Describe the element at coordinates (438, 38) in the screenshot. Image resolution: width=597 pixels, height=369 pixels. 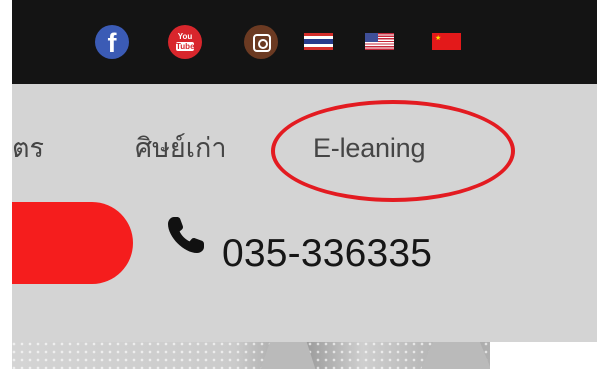
I see `china-flag-star-icon: ★` at that location.